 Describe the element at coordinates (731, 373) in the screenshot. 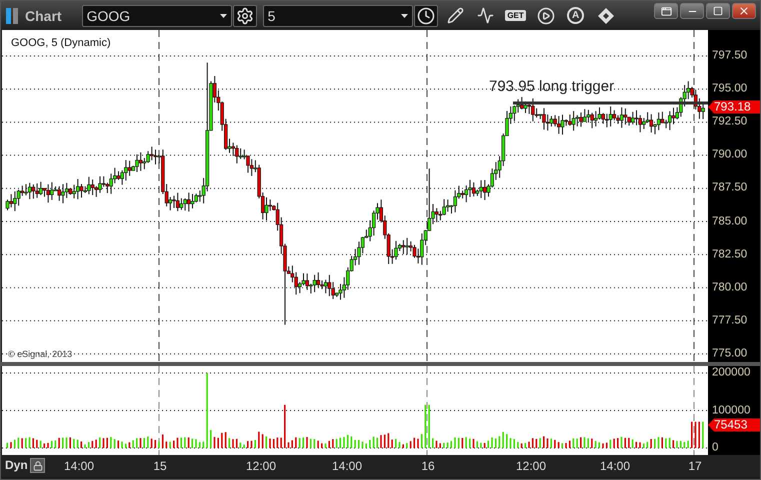

I see `volume-tick: 200000` at that location.